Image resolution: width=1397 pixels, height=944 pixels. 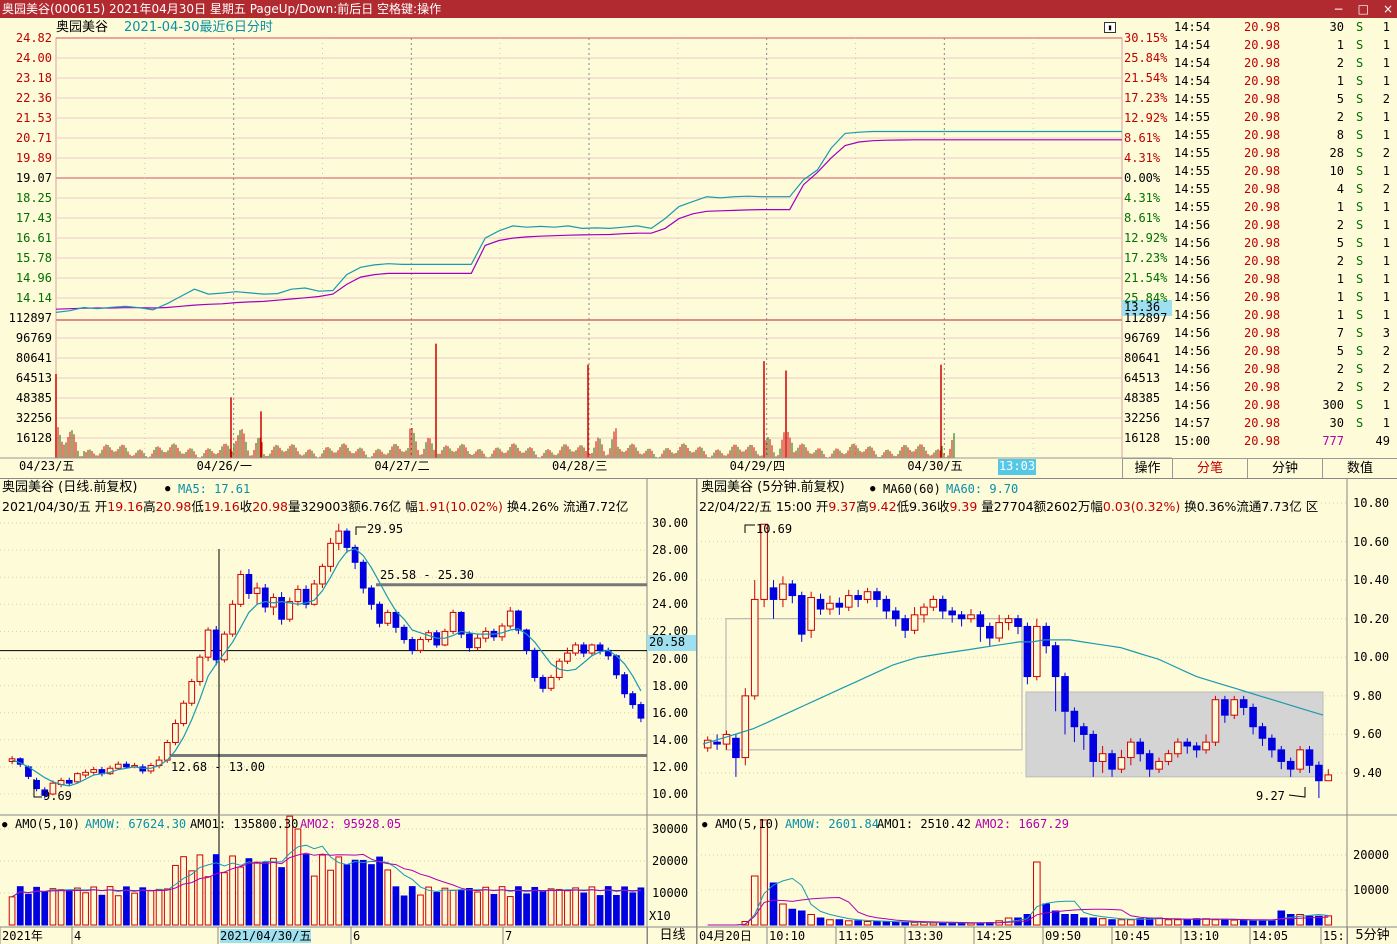 I want to click on trade-vol: 8, so click(x=1340, y=135).